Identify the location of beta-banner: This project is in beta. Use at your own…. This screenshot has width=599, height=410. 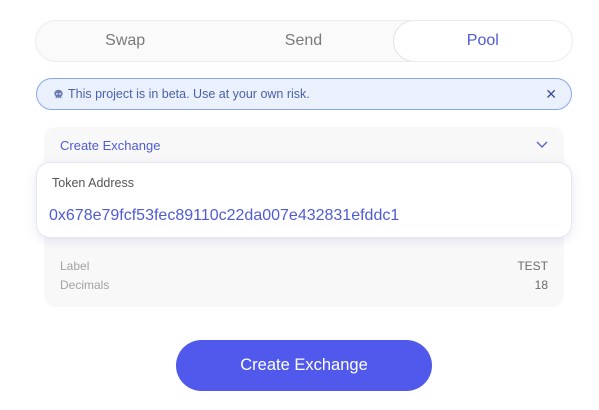
(304, 94).